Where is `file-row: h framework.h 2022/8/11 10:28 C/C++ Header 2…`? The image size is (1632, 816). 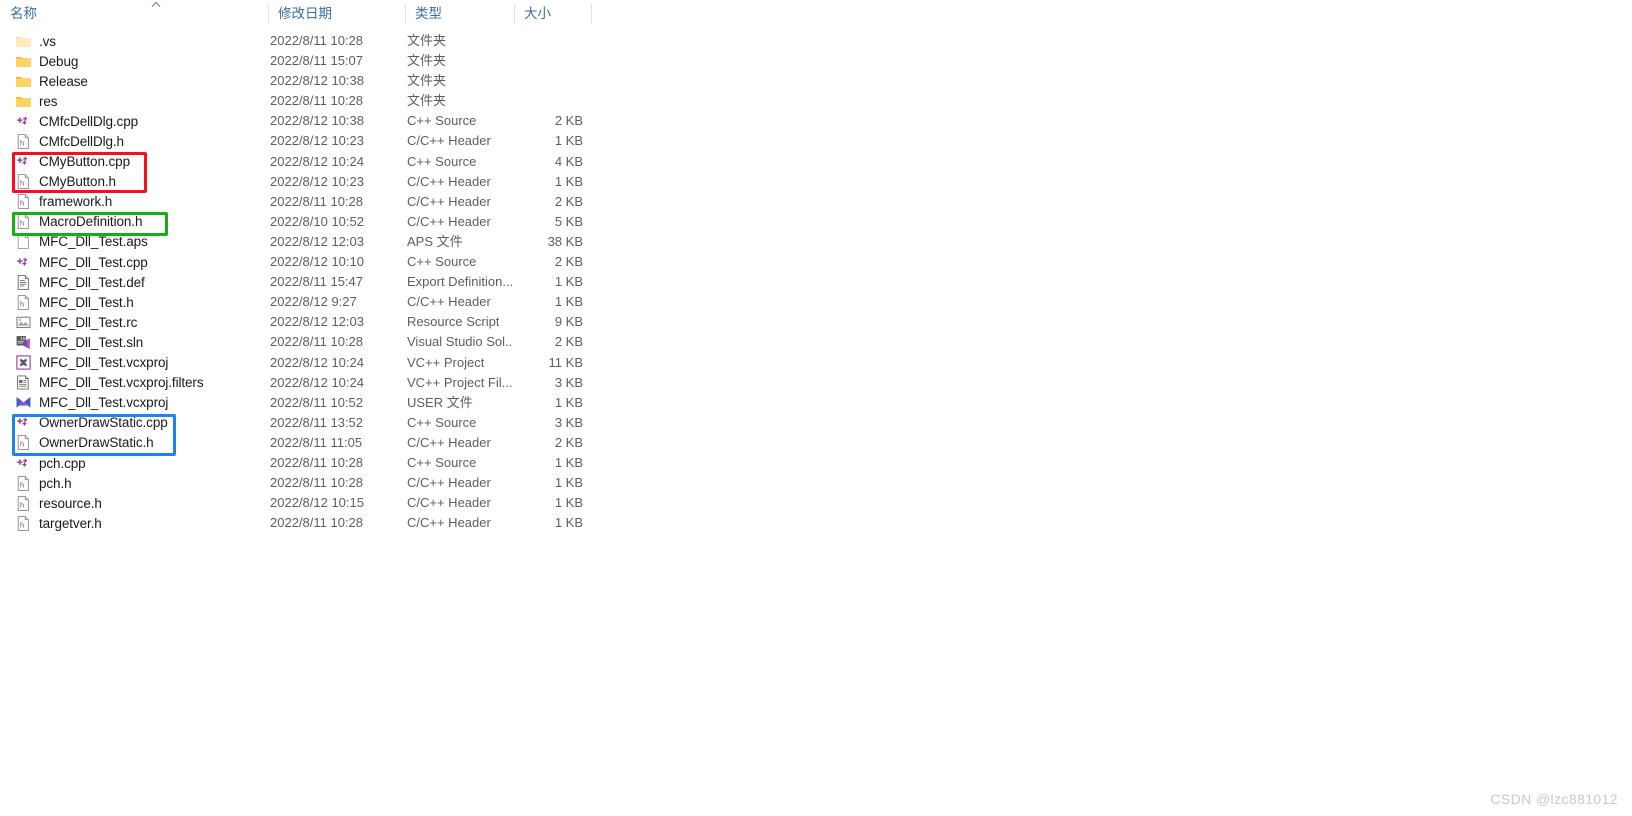
file-row: h framework.h 2022/8/11 10:28 C/C++ Header 2… is located at coordinates (296, 202).